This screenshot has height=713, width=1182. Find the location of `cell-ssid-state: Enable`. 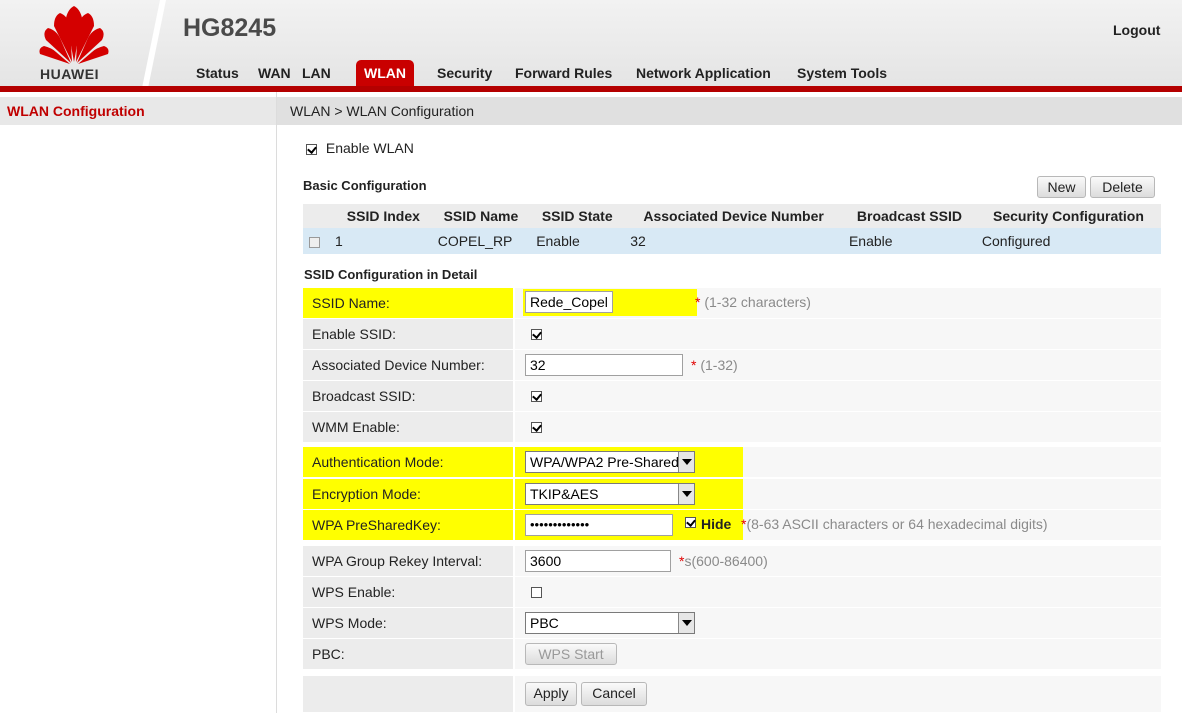

cell-ssid-state: Enable is located at coordinates (577, 241).